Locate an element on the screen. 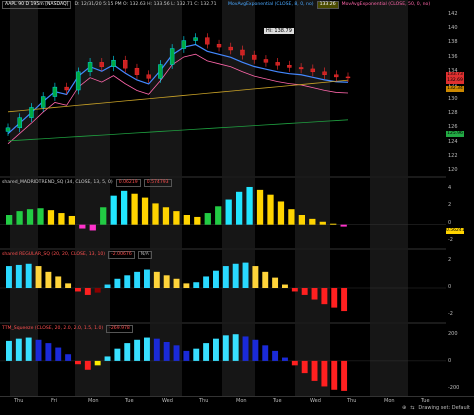  axis-tick-label: 120 is located at coordinates (453, 170).